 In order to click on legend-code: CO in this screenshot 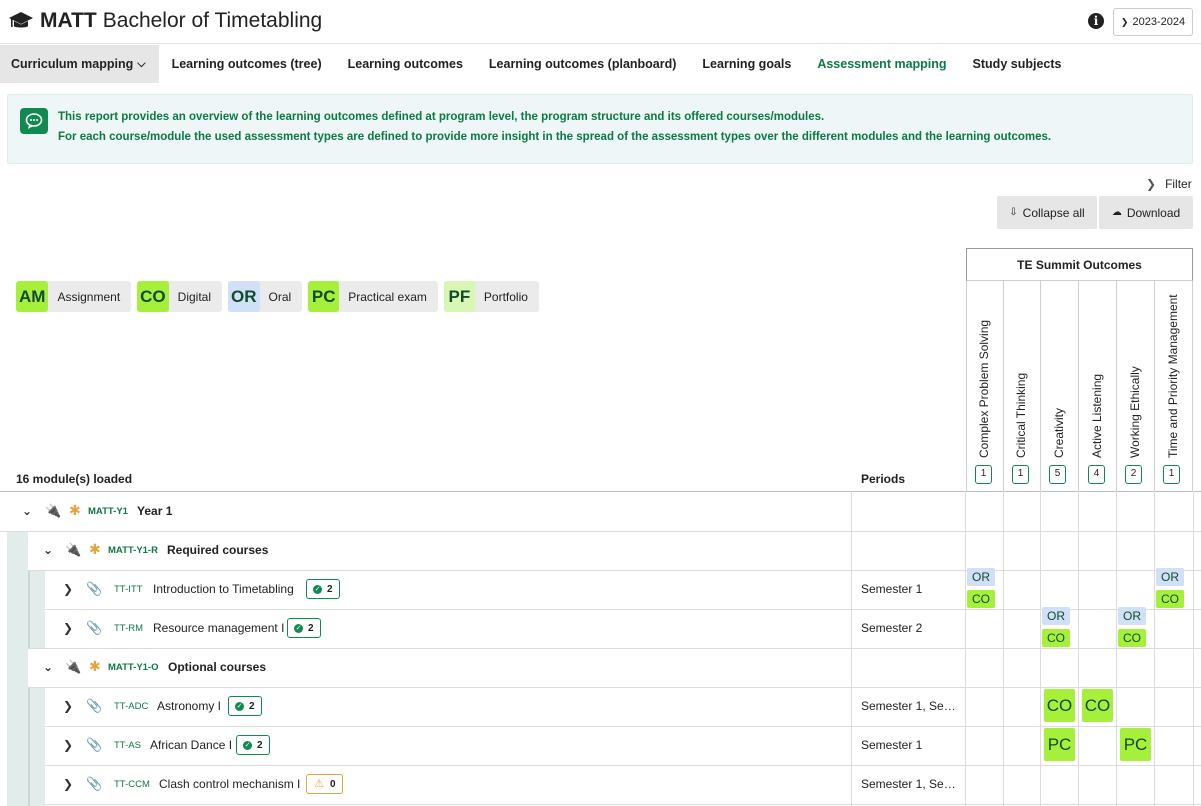, I will do `click(153, 296)`.